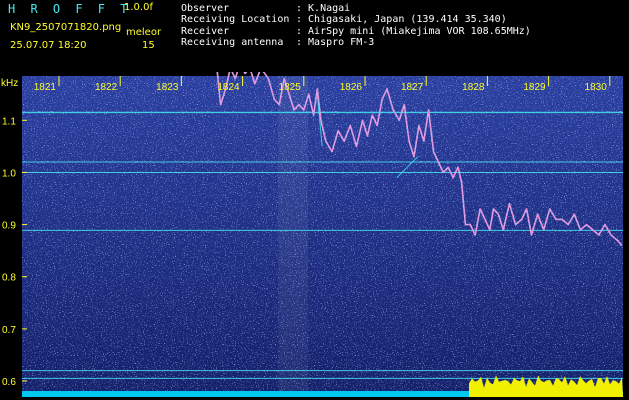 The width and height of the screenshot is (629, 400). I want to click on location-value: : Chigasaki, Japan (139.414 35.340), so click(401, 19).